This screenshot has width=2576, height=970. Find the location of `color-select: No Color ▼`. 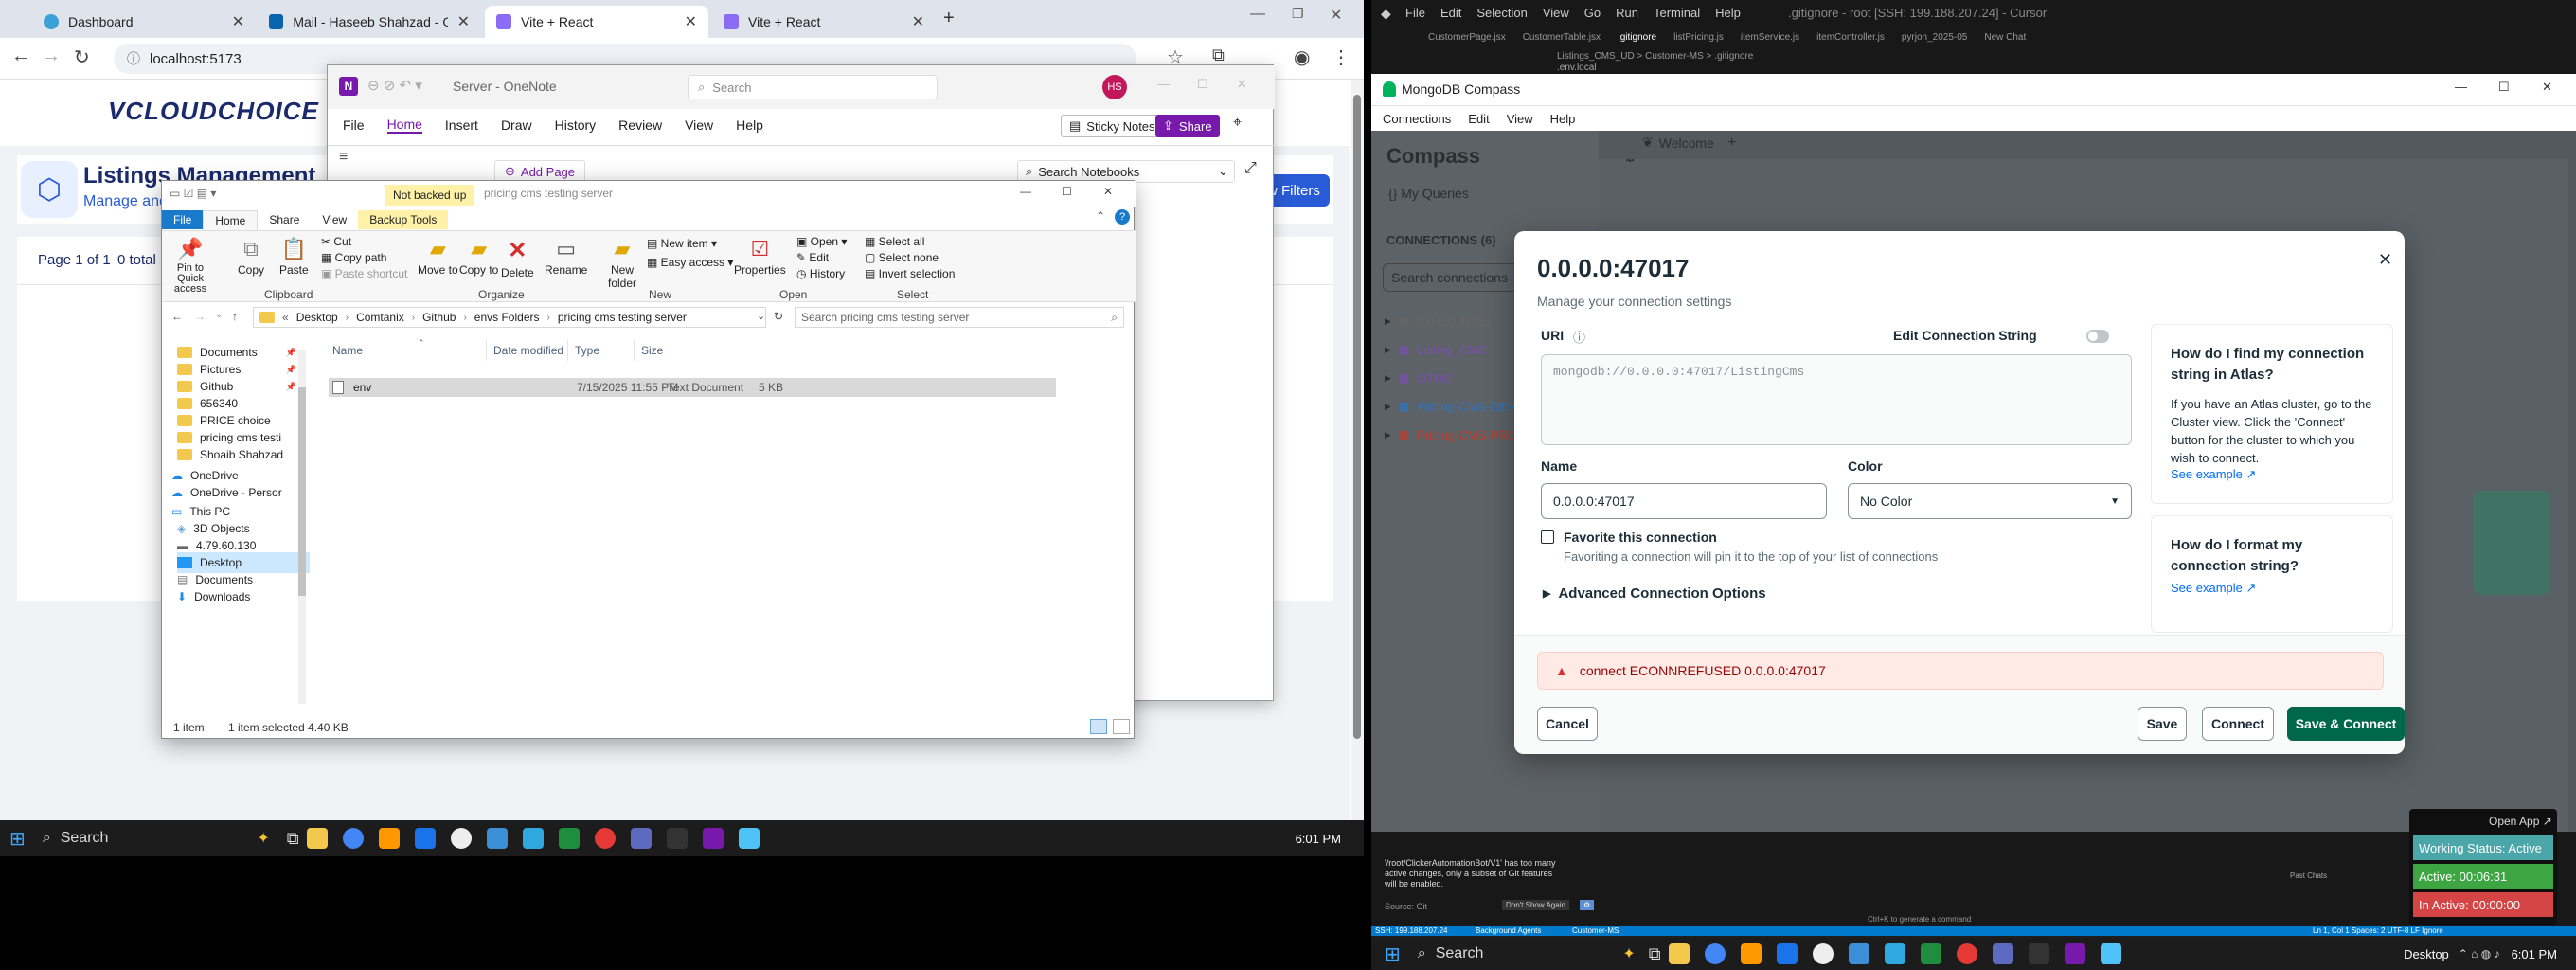

color-select: No Color ▼ is located at coordinates (1990, 501).